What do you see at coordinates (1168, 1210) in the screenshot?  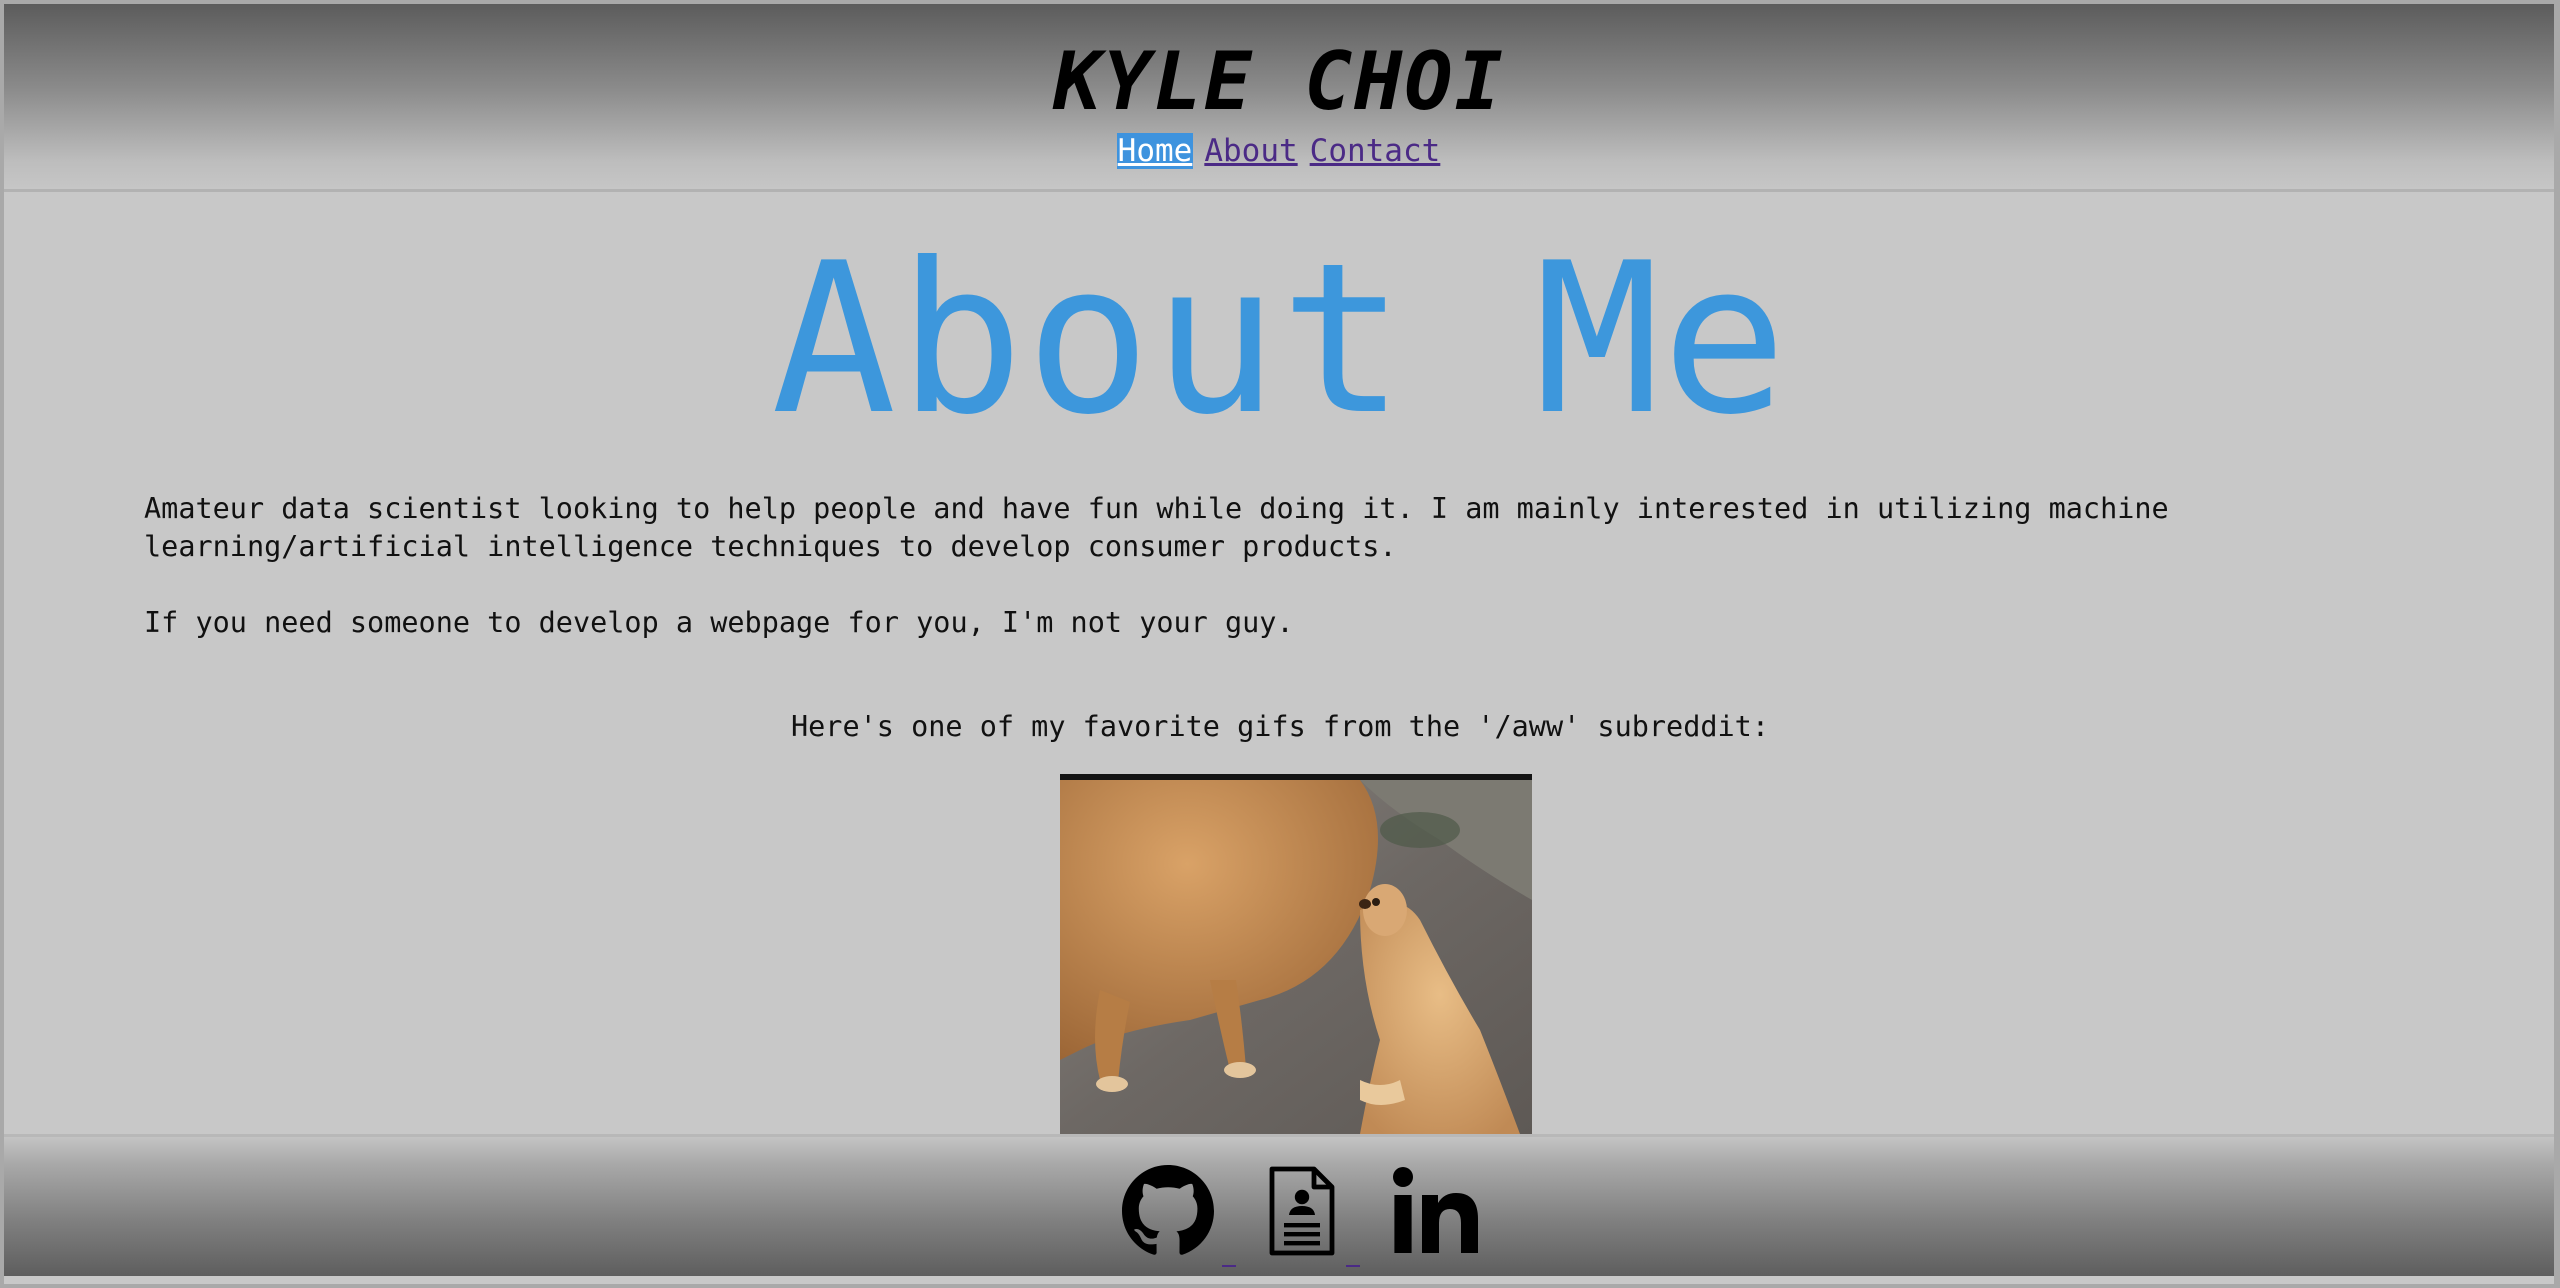 I see `github-icon` at bounding box center [1168, 1210].